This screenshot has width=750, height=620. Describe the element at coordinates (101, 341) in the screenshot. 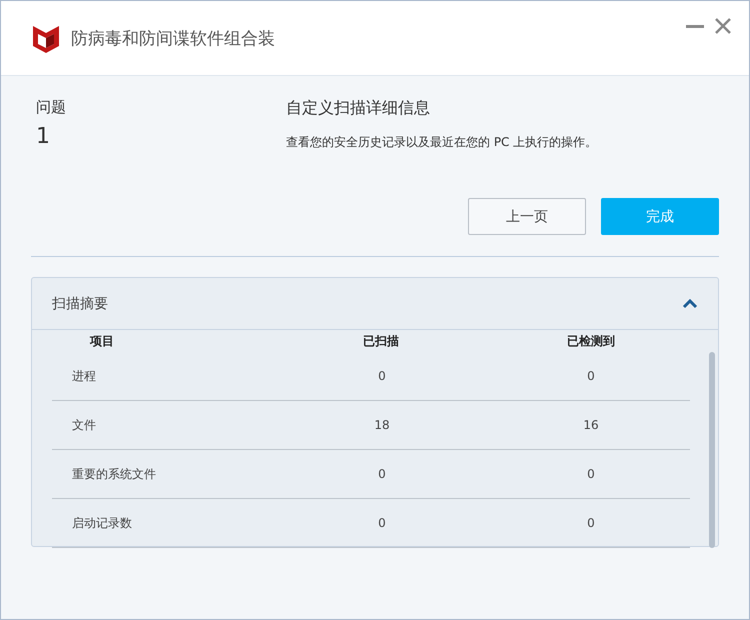

I see `column-header: 项目` at that location.